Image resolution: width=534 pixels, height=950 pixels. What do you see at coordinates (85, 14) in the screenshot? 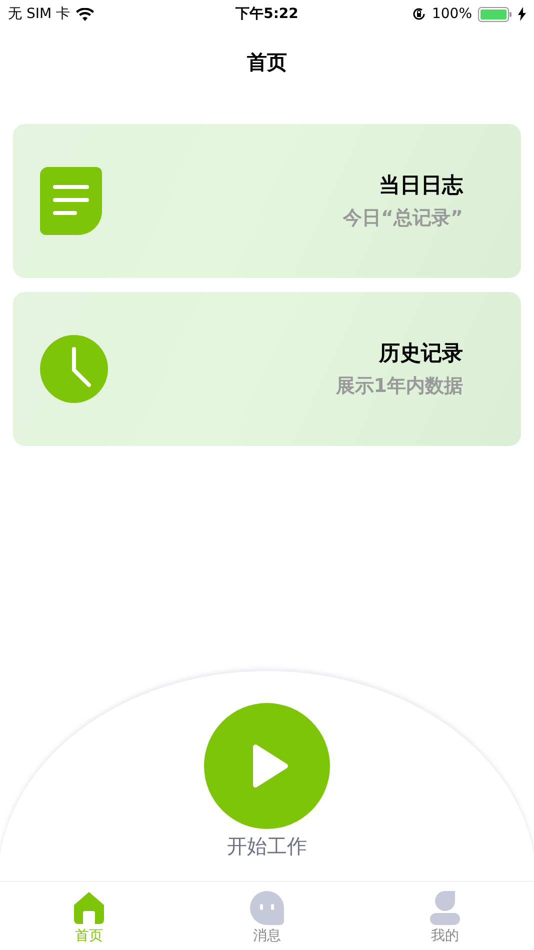
I see `wifi-icon` at bounding box center [85, 14].